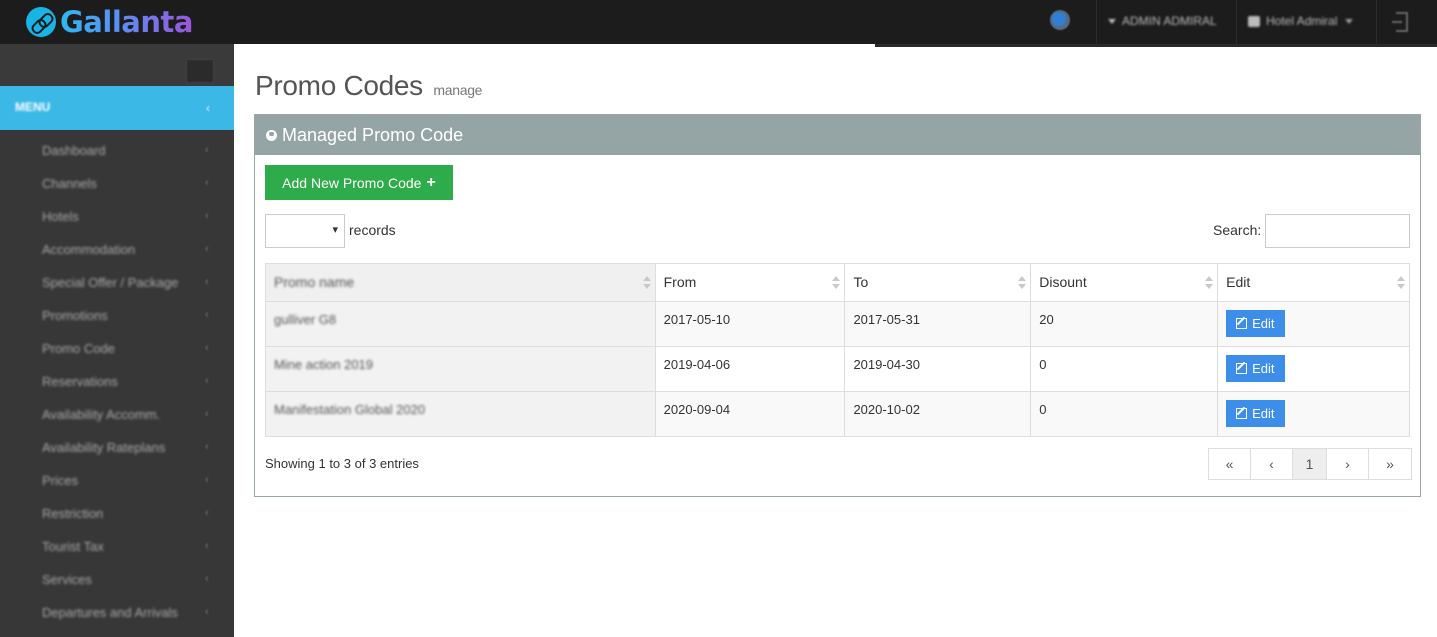  Describe the element at coordinates (837, 135) in the screenshot. I see `panel-header: Managed Promo Code` at that location.